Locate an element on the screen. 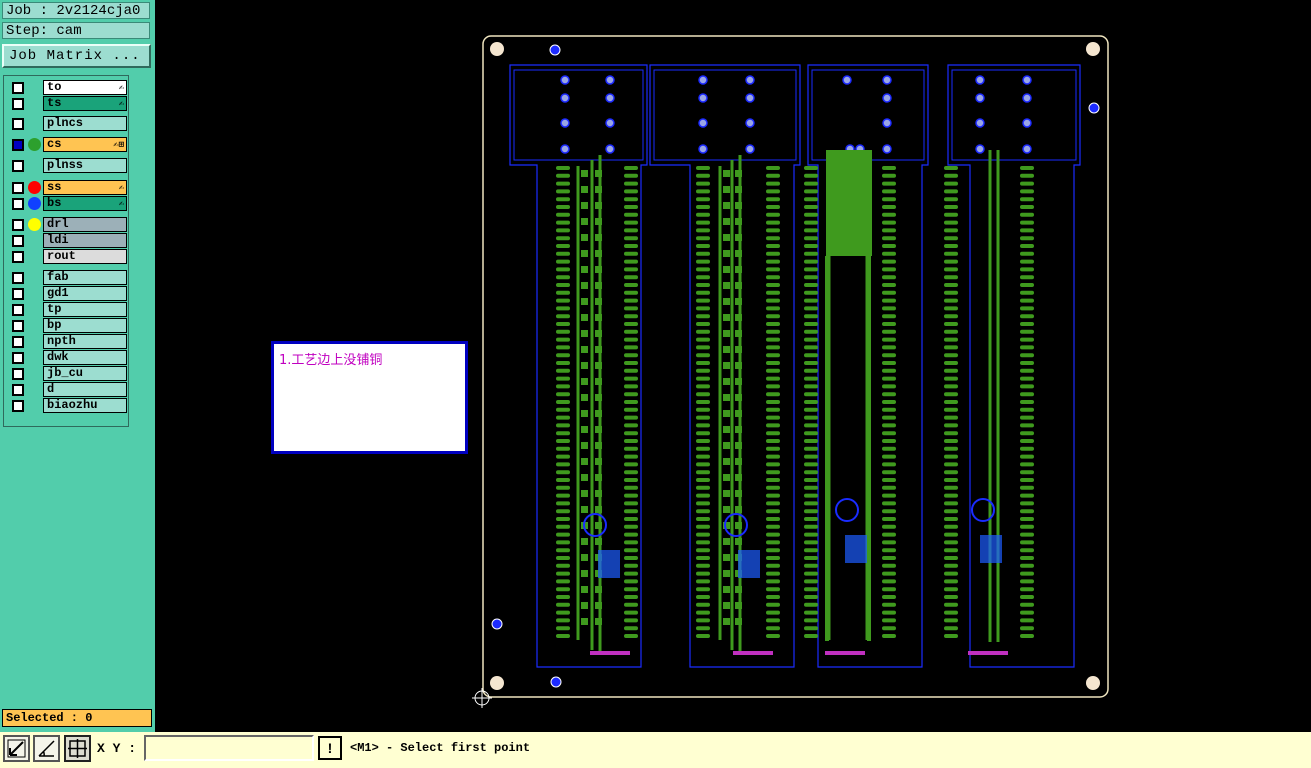  layer-name: gd1 is located at coordinates (85, 293).